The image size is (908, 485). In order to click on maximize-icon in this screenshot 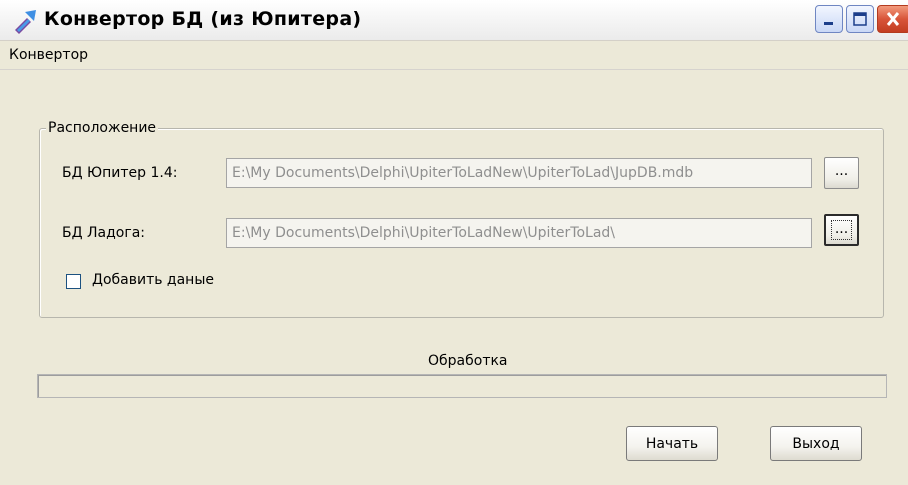, I will do `click(860, 19)`.